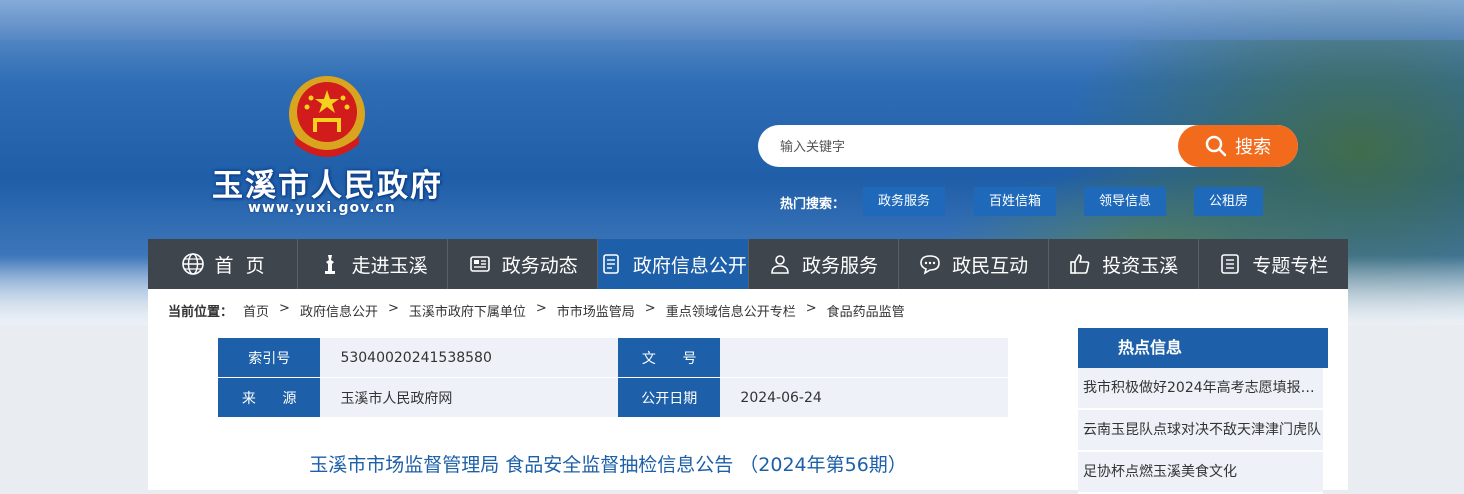 This screenshot has height=494, width=1464. What do you see at coordinates (840, 265) in the screenshot?
I see `nav-label: 政务服务` at bounding box center [840, 265].